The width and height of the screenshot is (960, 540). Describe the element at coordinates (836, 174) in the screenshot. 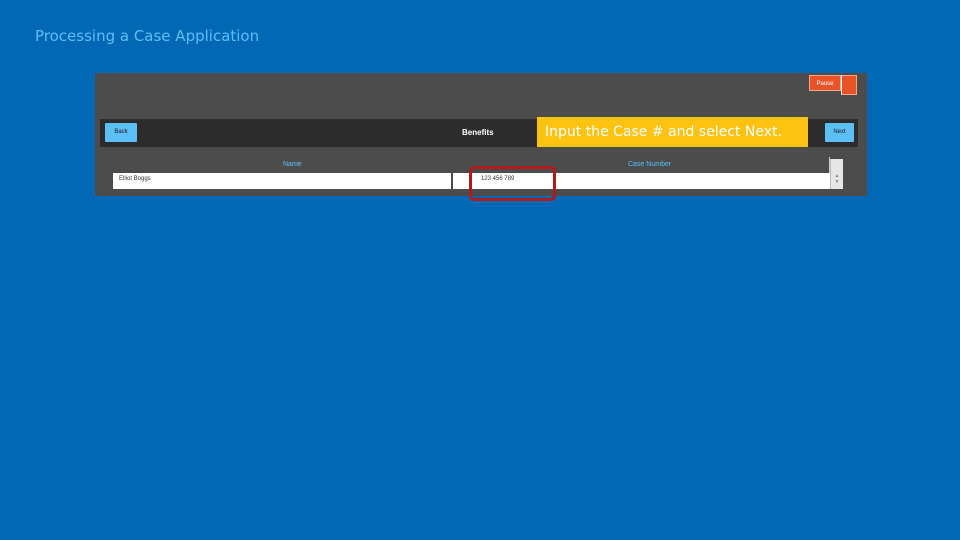

I see `scrollbar: ▲ ▼` at that location.